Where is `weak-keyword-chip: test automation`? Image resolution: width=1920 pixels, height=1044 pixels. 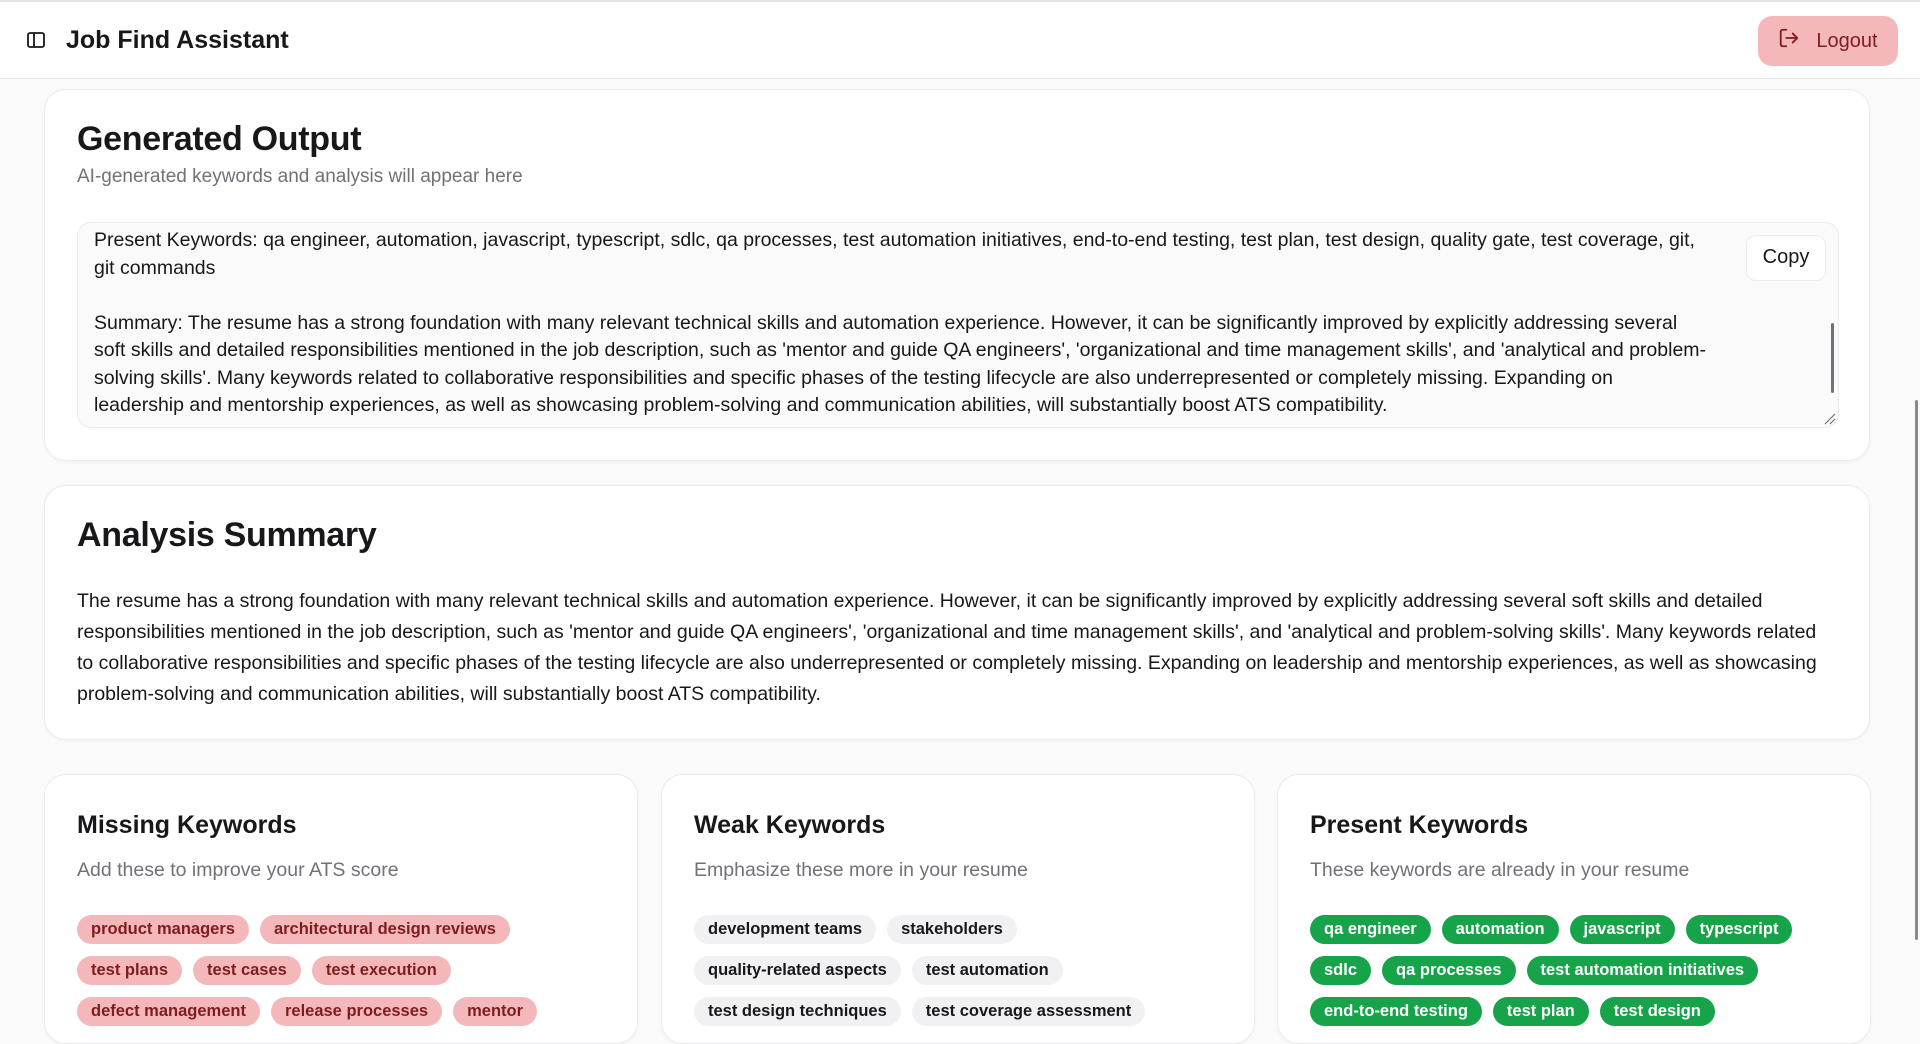 weak-keyword-chip: test automation is located at coordinates (987, 970).